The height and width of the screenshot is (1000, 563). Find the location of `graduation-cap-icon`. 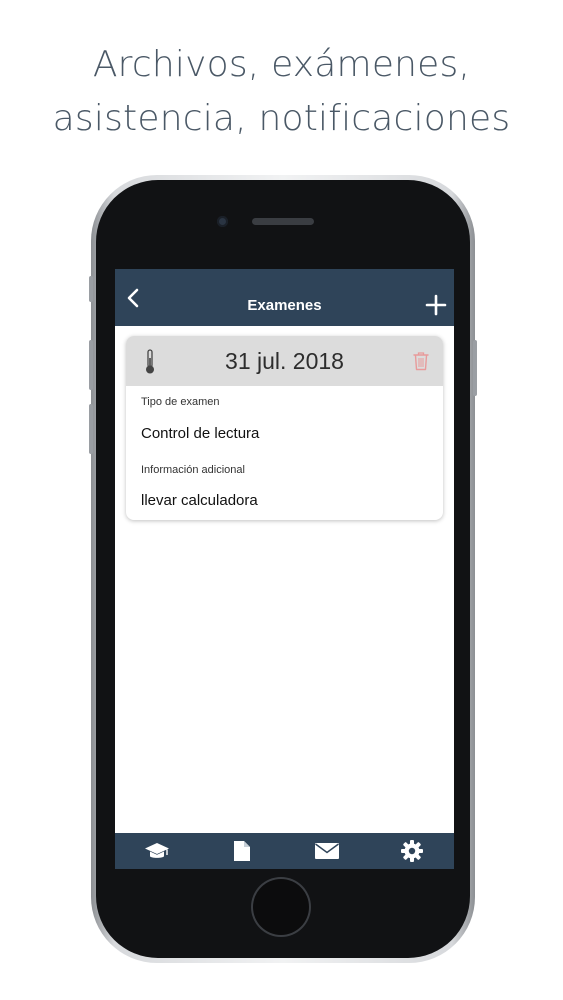

graduation-cap-icon is located at coordinates (157, 850).